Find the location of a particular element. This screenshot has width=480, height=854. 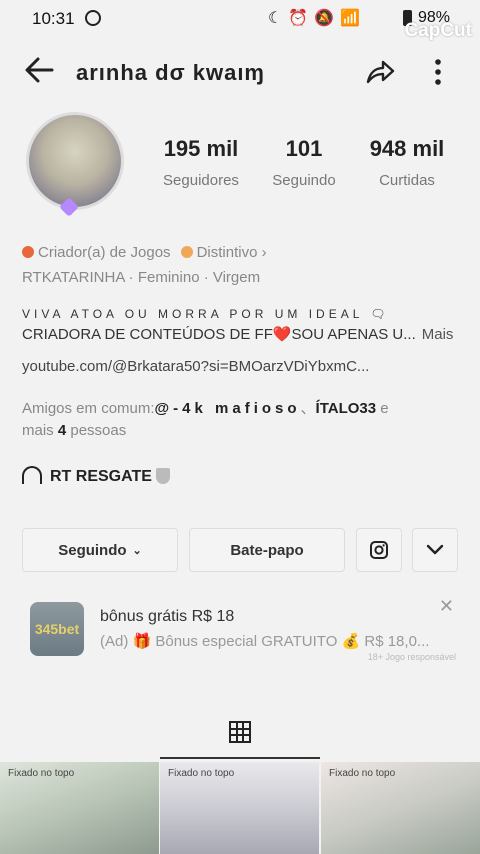

mutual-friend-2: ÍTALO33 is located at coordinates (346, 408).